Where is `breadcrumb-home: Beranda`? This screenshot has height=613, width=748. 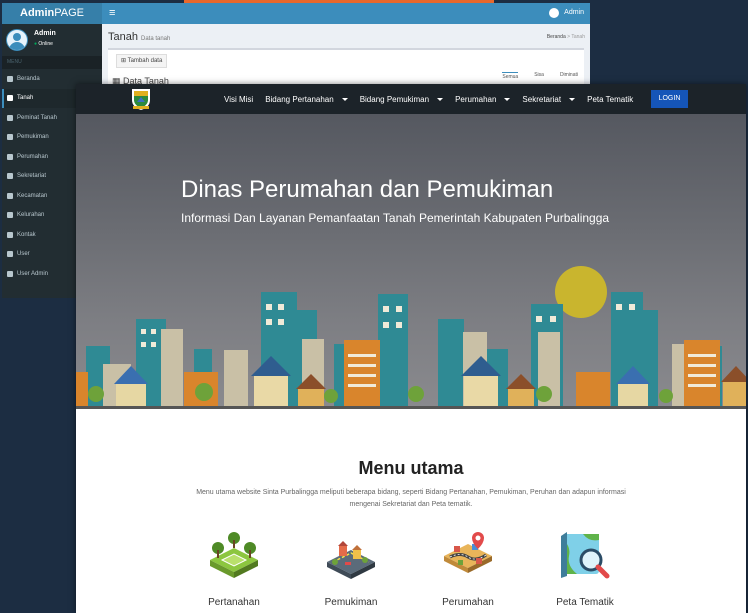 breadcrumb-home: Beranda is located at coordinates (556, 37).